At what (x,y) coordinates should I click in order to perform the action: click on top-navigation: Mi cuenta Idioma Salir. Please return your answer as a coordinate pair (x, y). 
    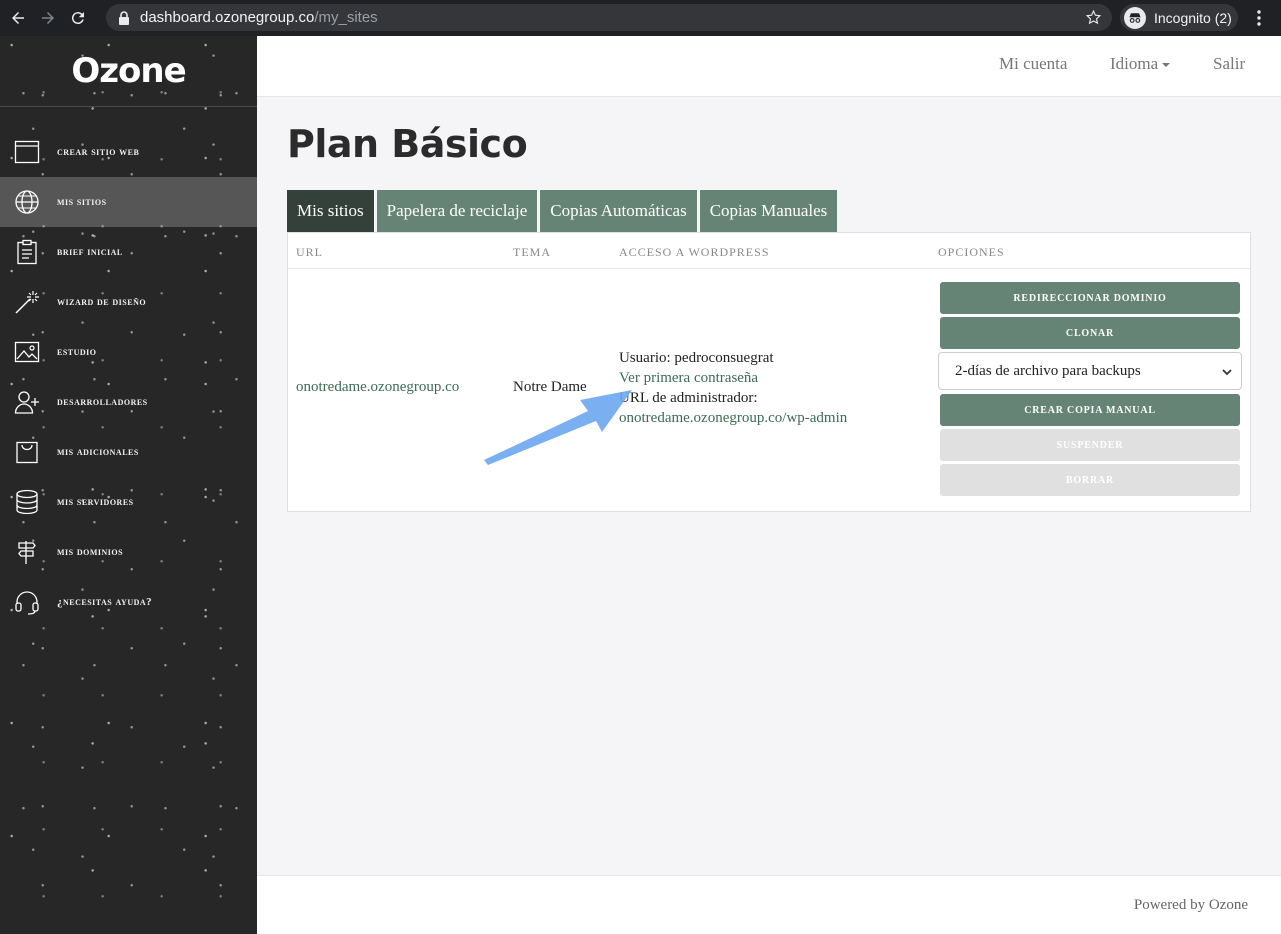
    Looking at the image, I should click on (769, 66).